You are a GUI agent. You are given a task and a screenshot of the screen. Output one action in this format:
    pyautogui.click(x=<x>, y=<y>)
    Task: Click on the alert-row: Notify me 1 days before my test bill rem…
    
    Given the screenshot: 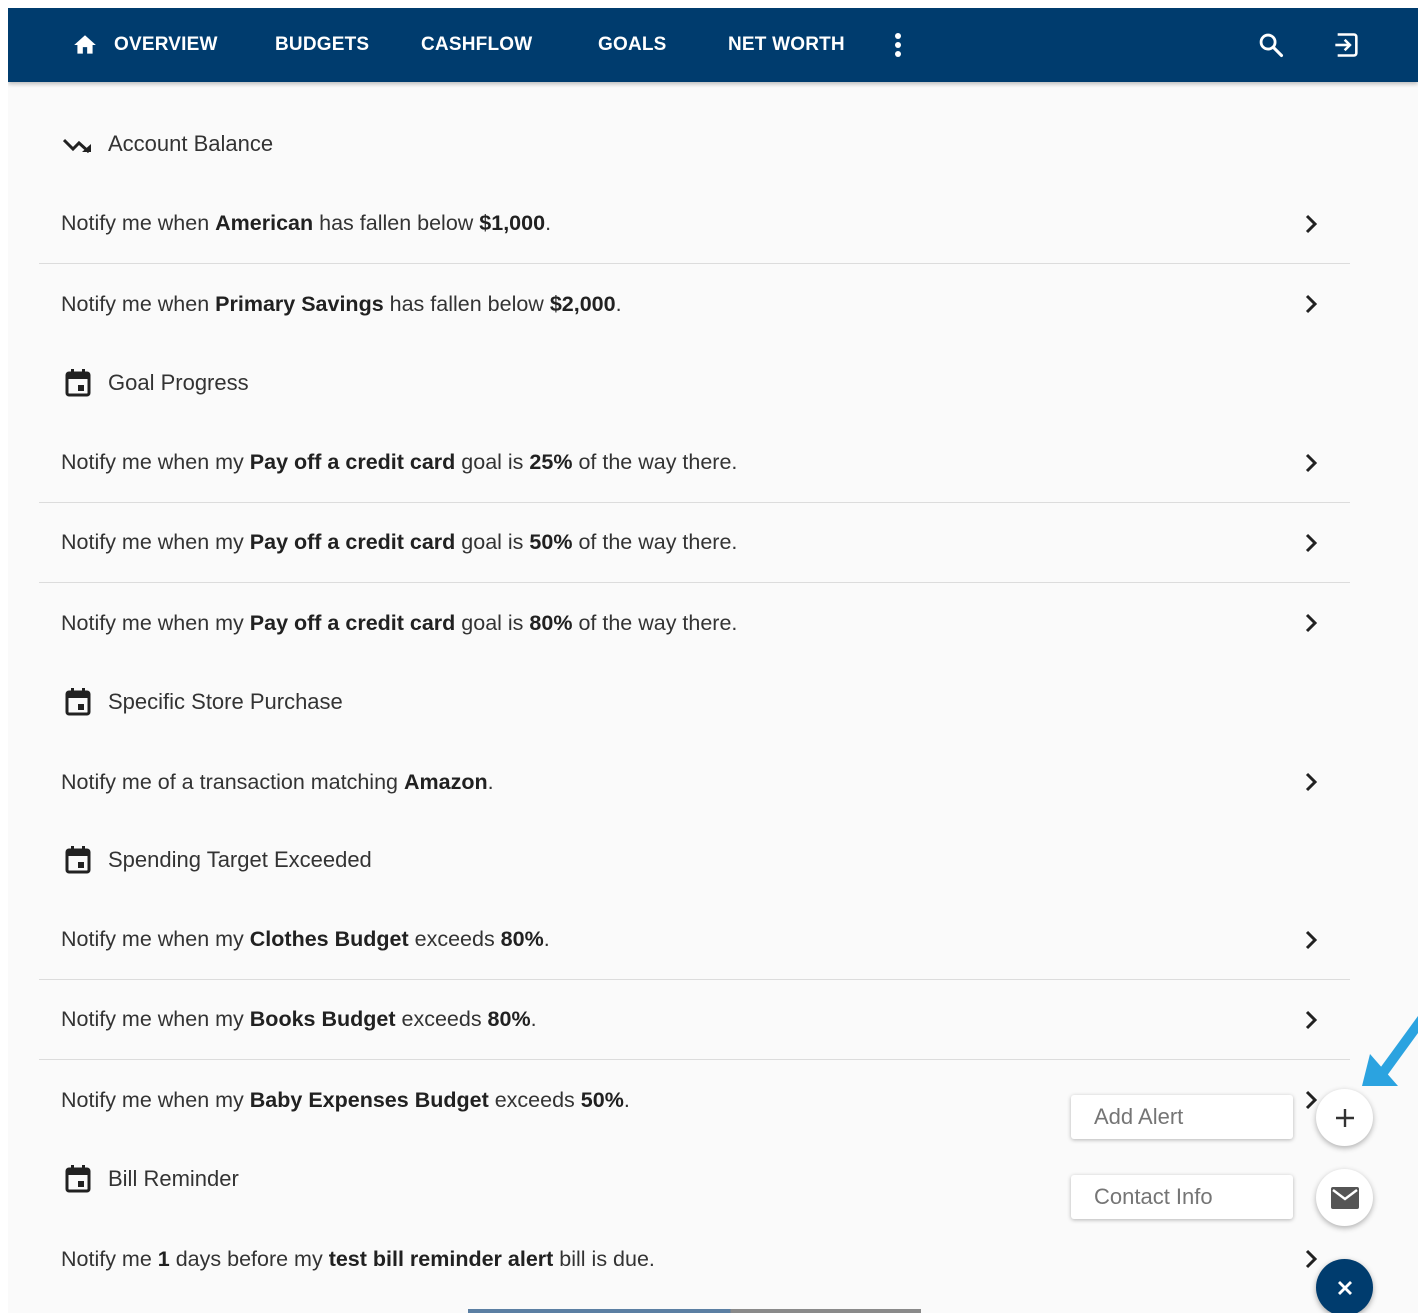 What is the action you would take?
    pyautogui.click(x=694, y=1259)
    